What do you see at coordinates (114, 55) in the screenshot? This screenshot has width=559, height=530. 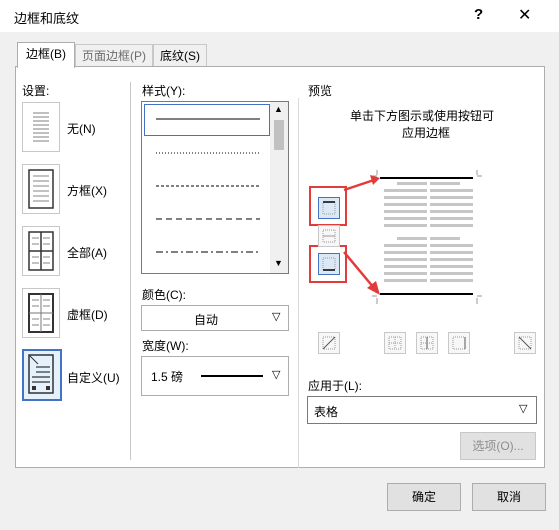 I see `tab-page-borders: 页面边框(P)` at bounding box center [114, 55].